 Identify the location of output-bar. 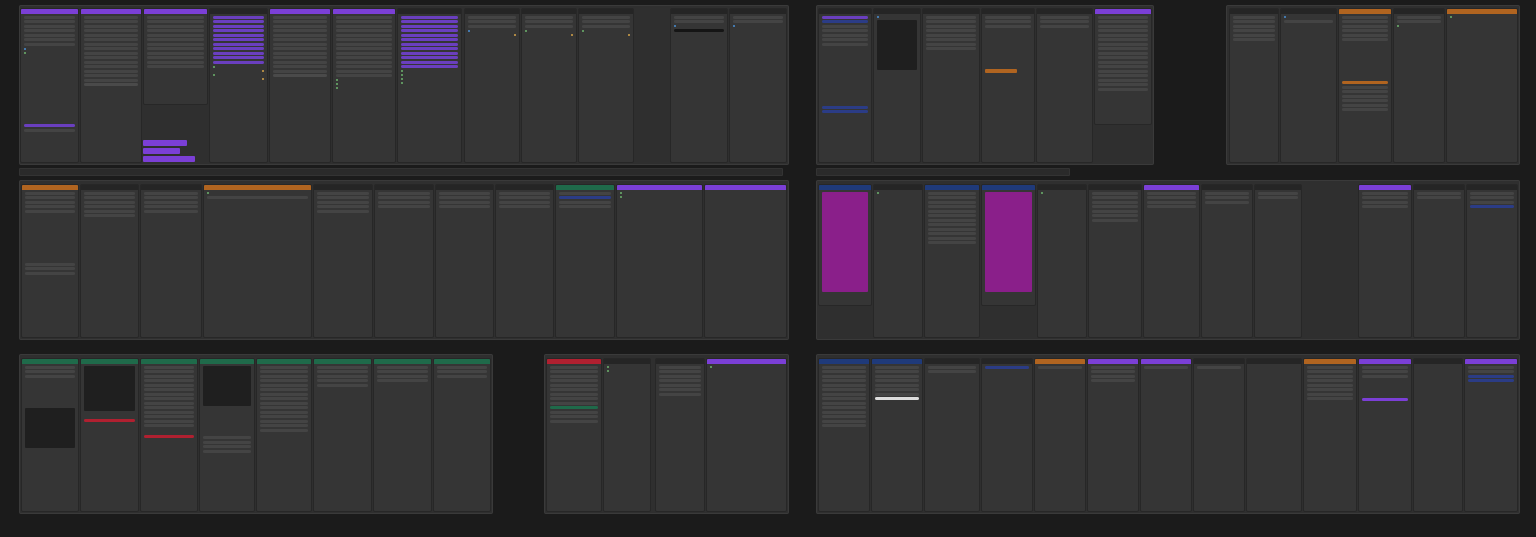
(401, 172).